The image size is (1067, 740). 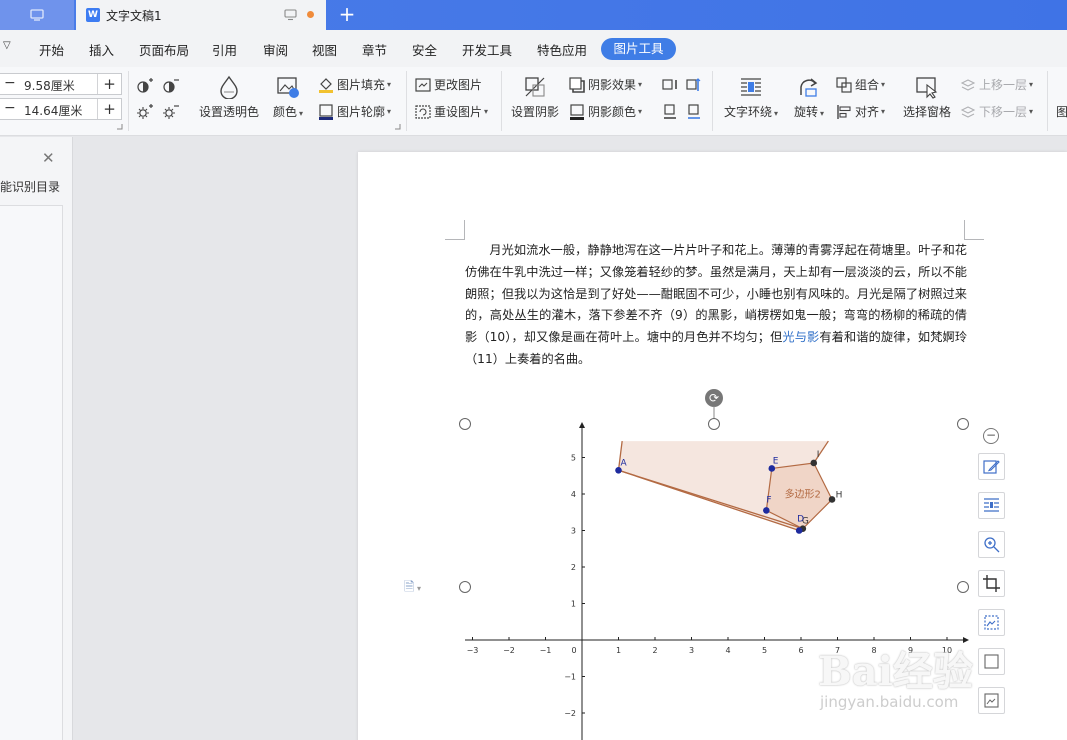 I want to click on home-tab, so click(x=37, y=15).